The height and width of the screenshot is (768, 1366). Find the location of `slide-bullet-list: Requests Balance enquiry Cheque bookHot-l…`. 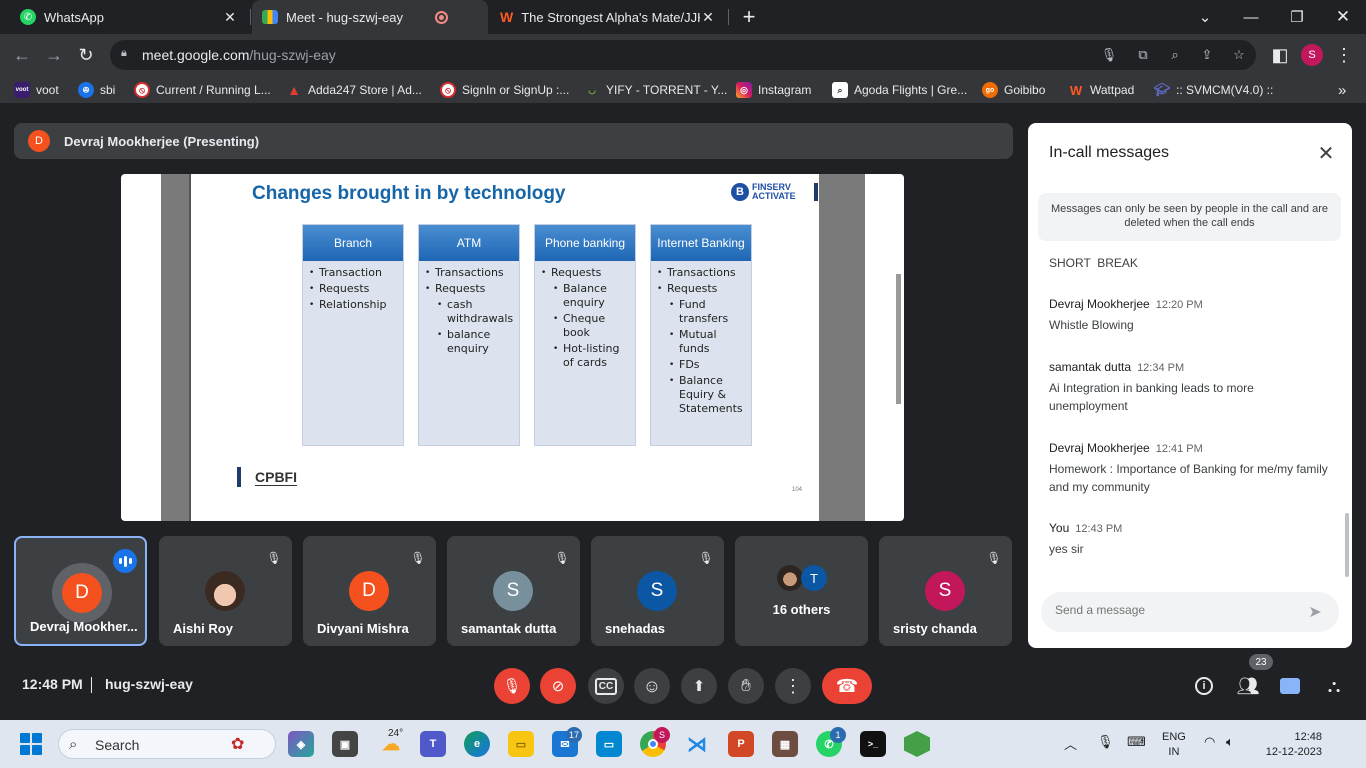

slide-bullet-list: Requests Balance enquiry Cheque bookHot-l… is located at coordinates (585, 315).